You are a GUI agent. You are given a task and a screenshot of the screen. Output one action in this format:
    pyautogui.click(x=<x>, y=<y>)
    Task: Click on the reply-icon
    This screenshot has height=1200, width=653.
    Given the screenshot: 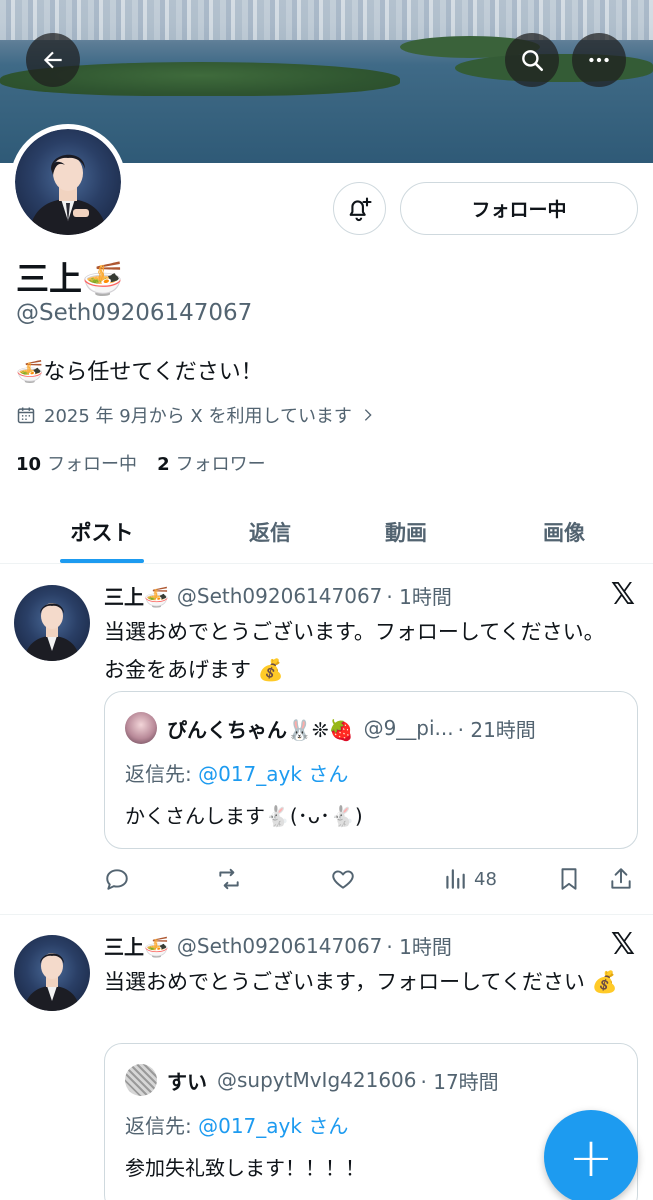 What is the action you would take?
    pyautogui.click(x=117, y=879)
    